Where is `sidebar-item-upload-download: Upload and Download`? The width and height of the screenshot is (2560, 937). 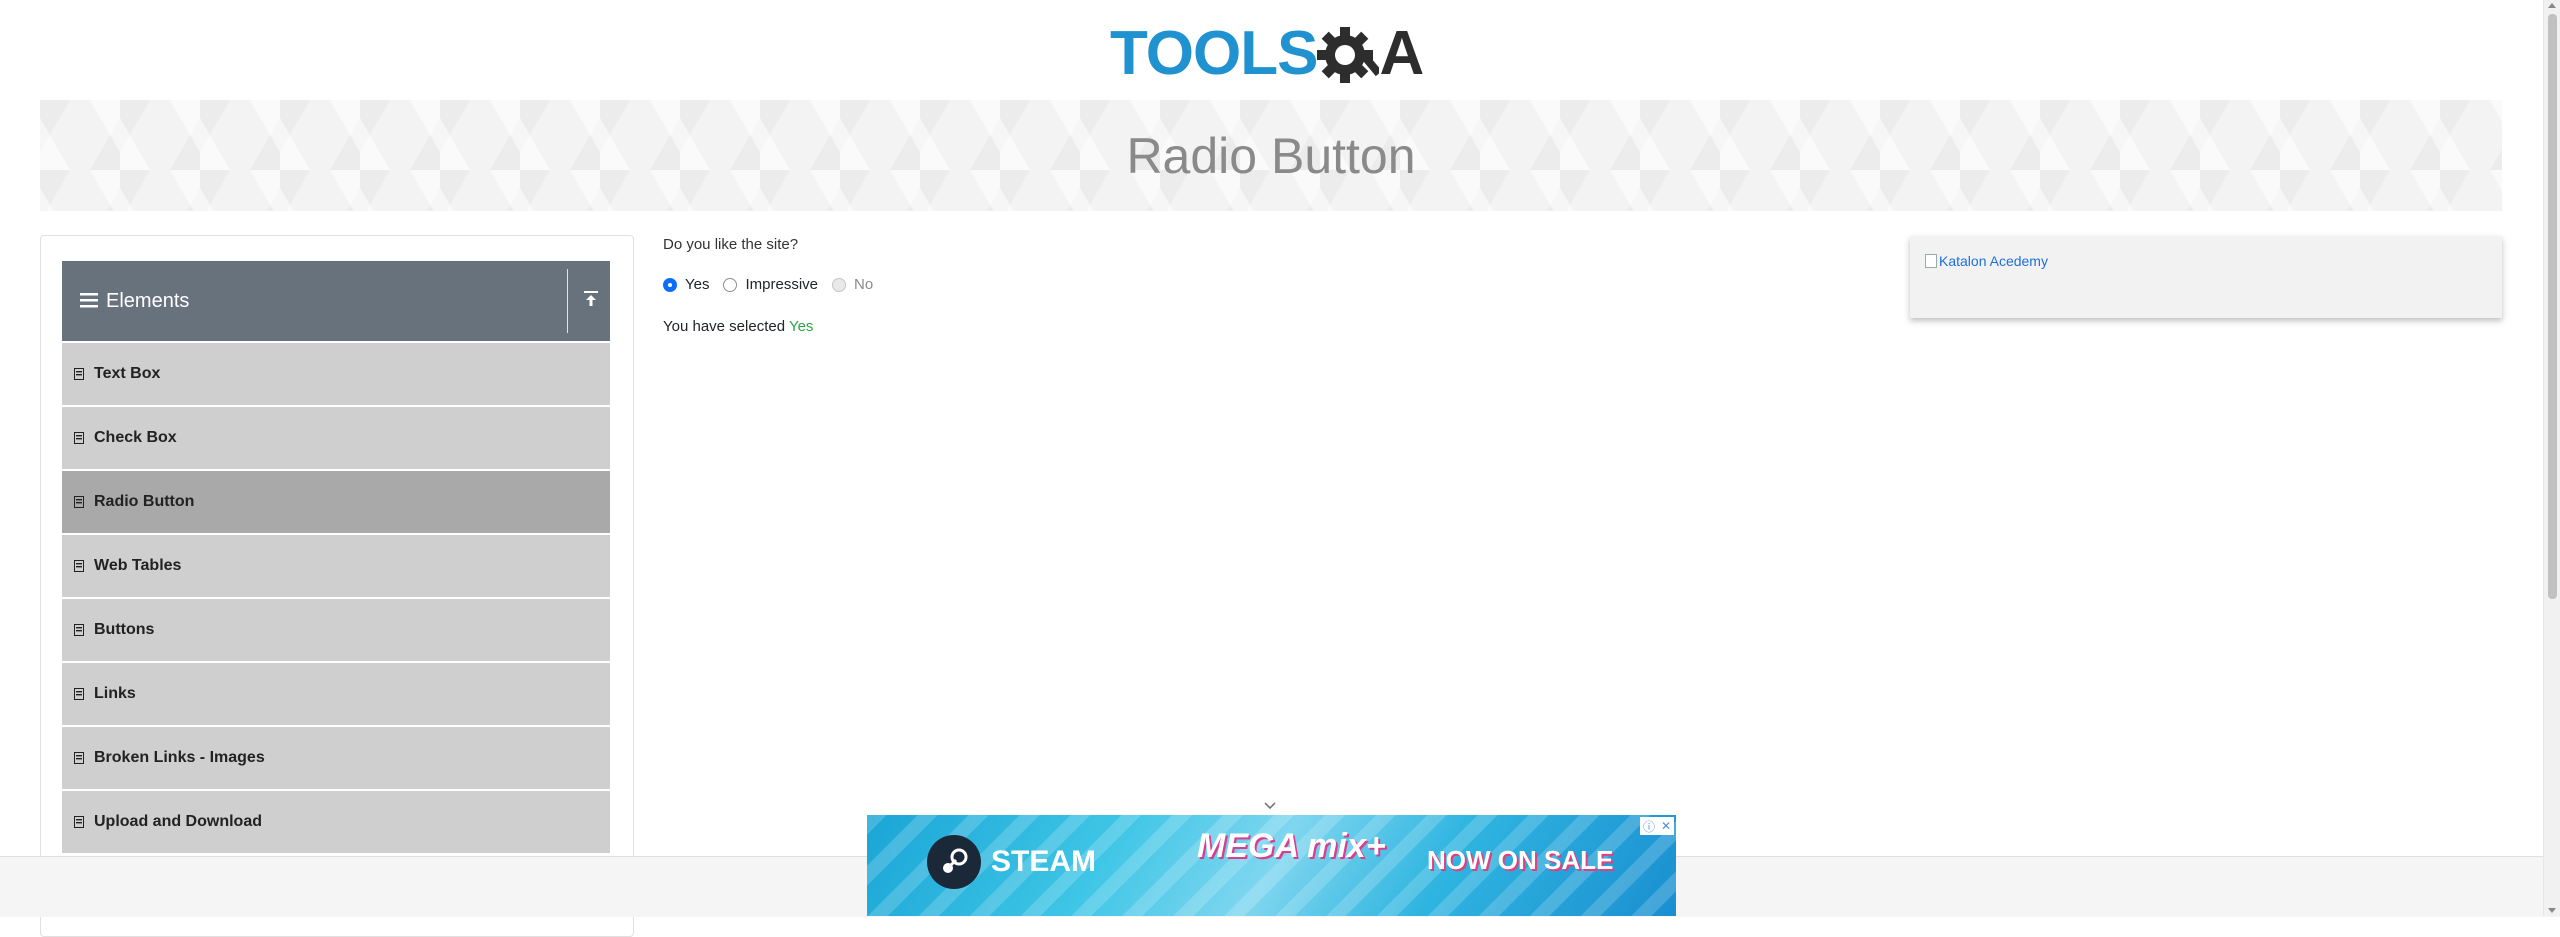
sidebar-item-upload-download: Upload and Download is located at coordinates (336, 822).